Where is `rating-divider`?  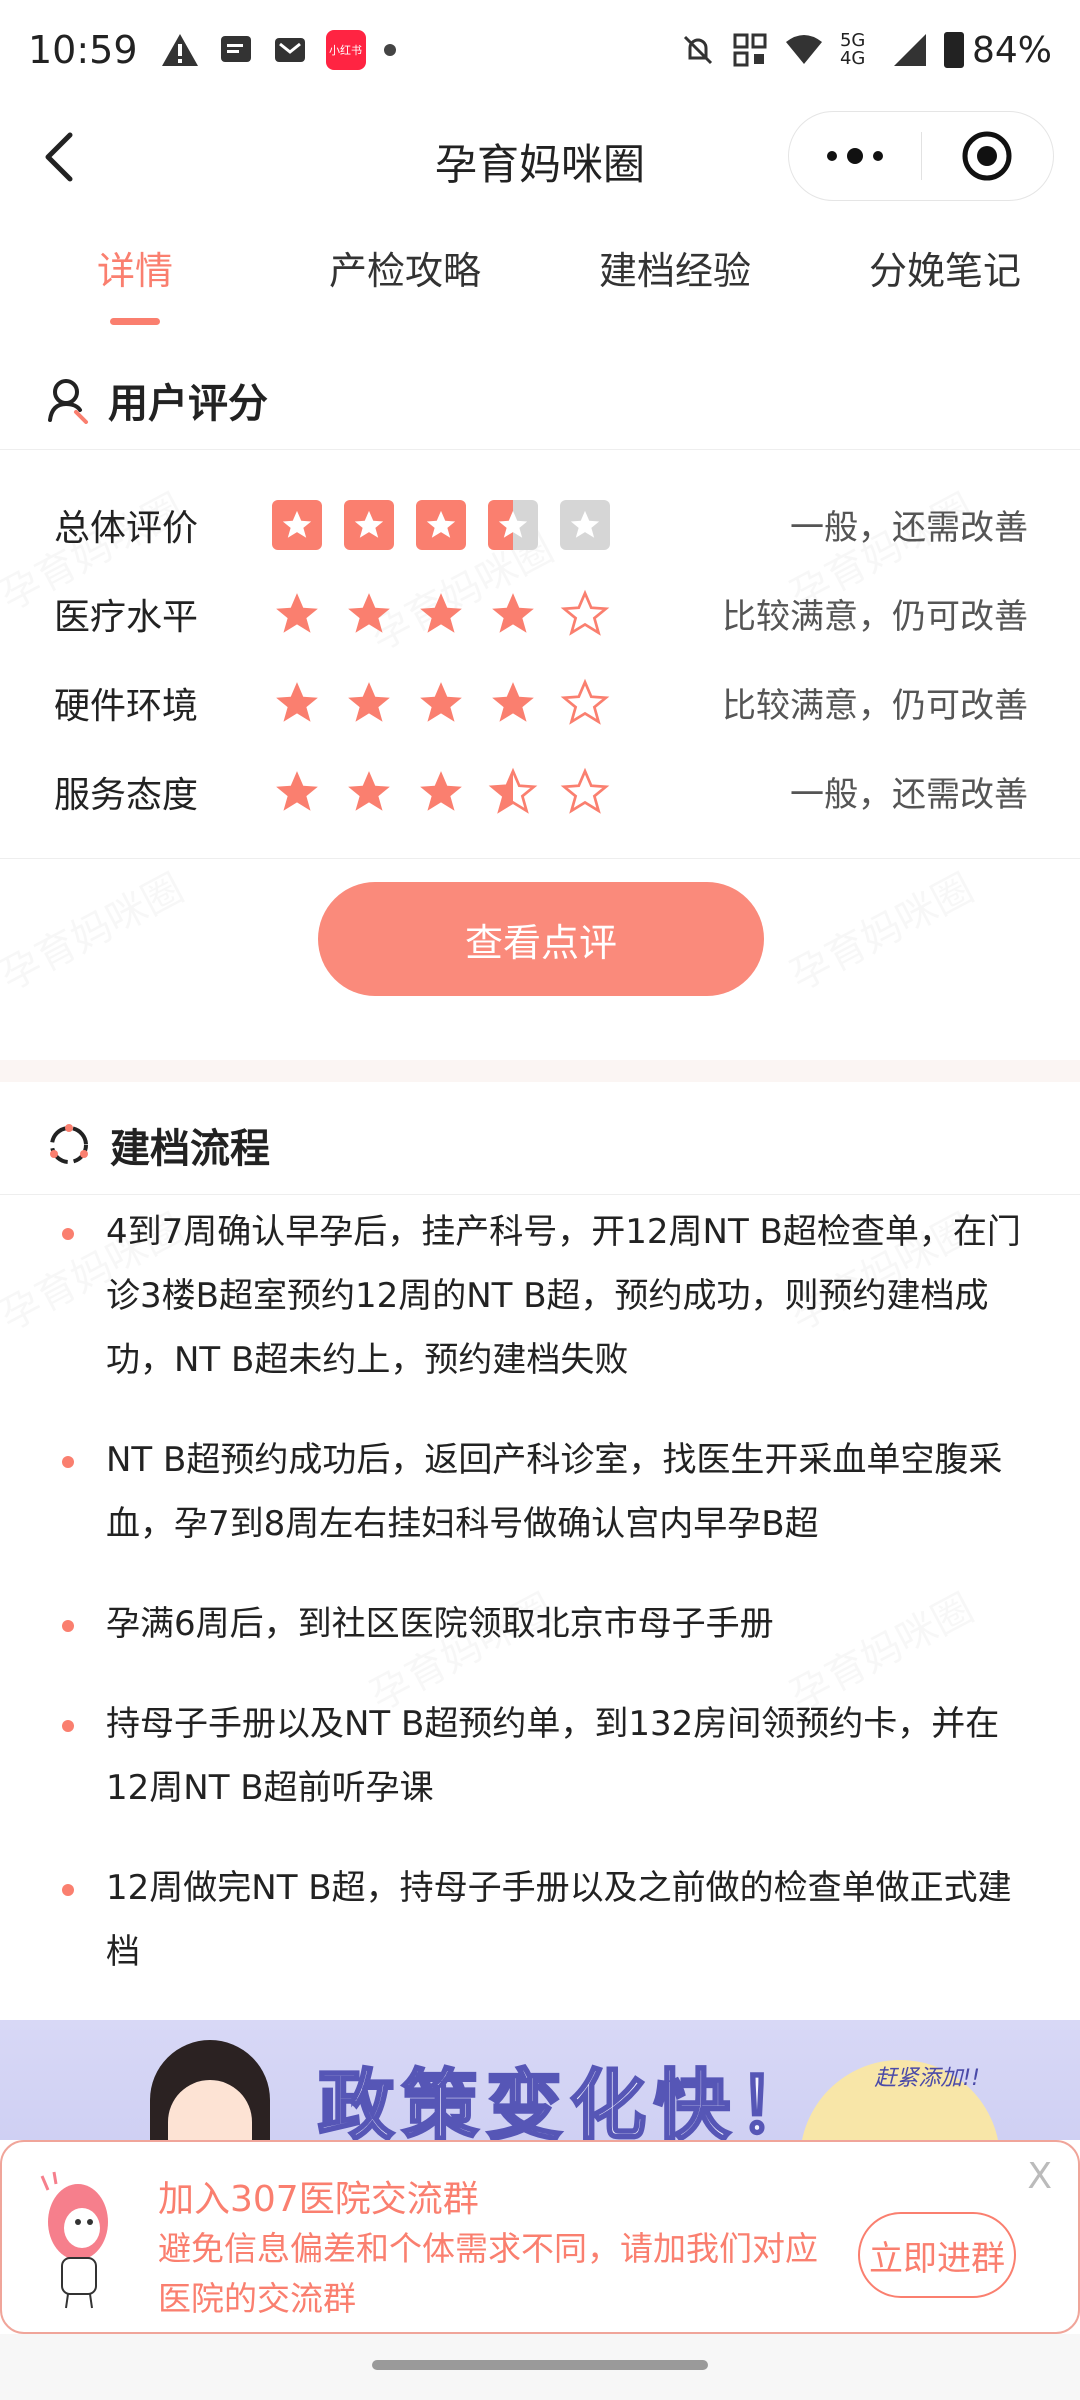 rating-divider is located at coordinates (540, 858).